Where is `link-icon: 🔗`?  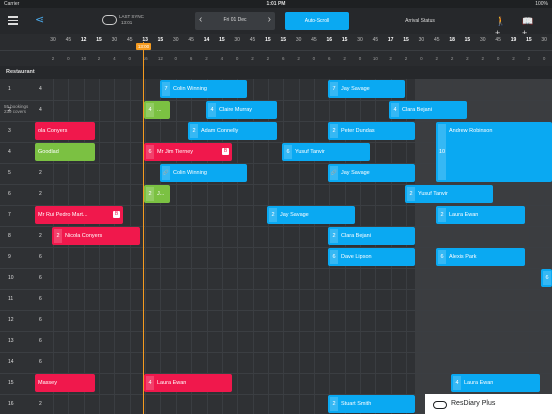 link-icon: 🔗 is located at coordinates (166, 173).